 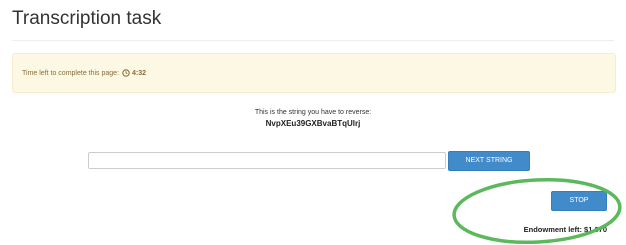 I want to click on answer-input, so click(x=267, y=160).